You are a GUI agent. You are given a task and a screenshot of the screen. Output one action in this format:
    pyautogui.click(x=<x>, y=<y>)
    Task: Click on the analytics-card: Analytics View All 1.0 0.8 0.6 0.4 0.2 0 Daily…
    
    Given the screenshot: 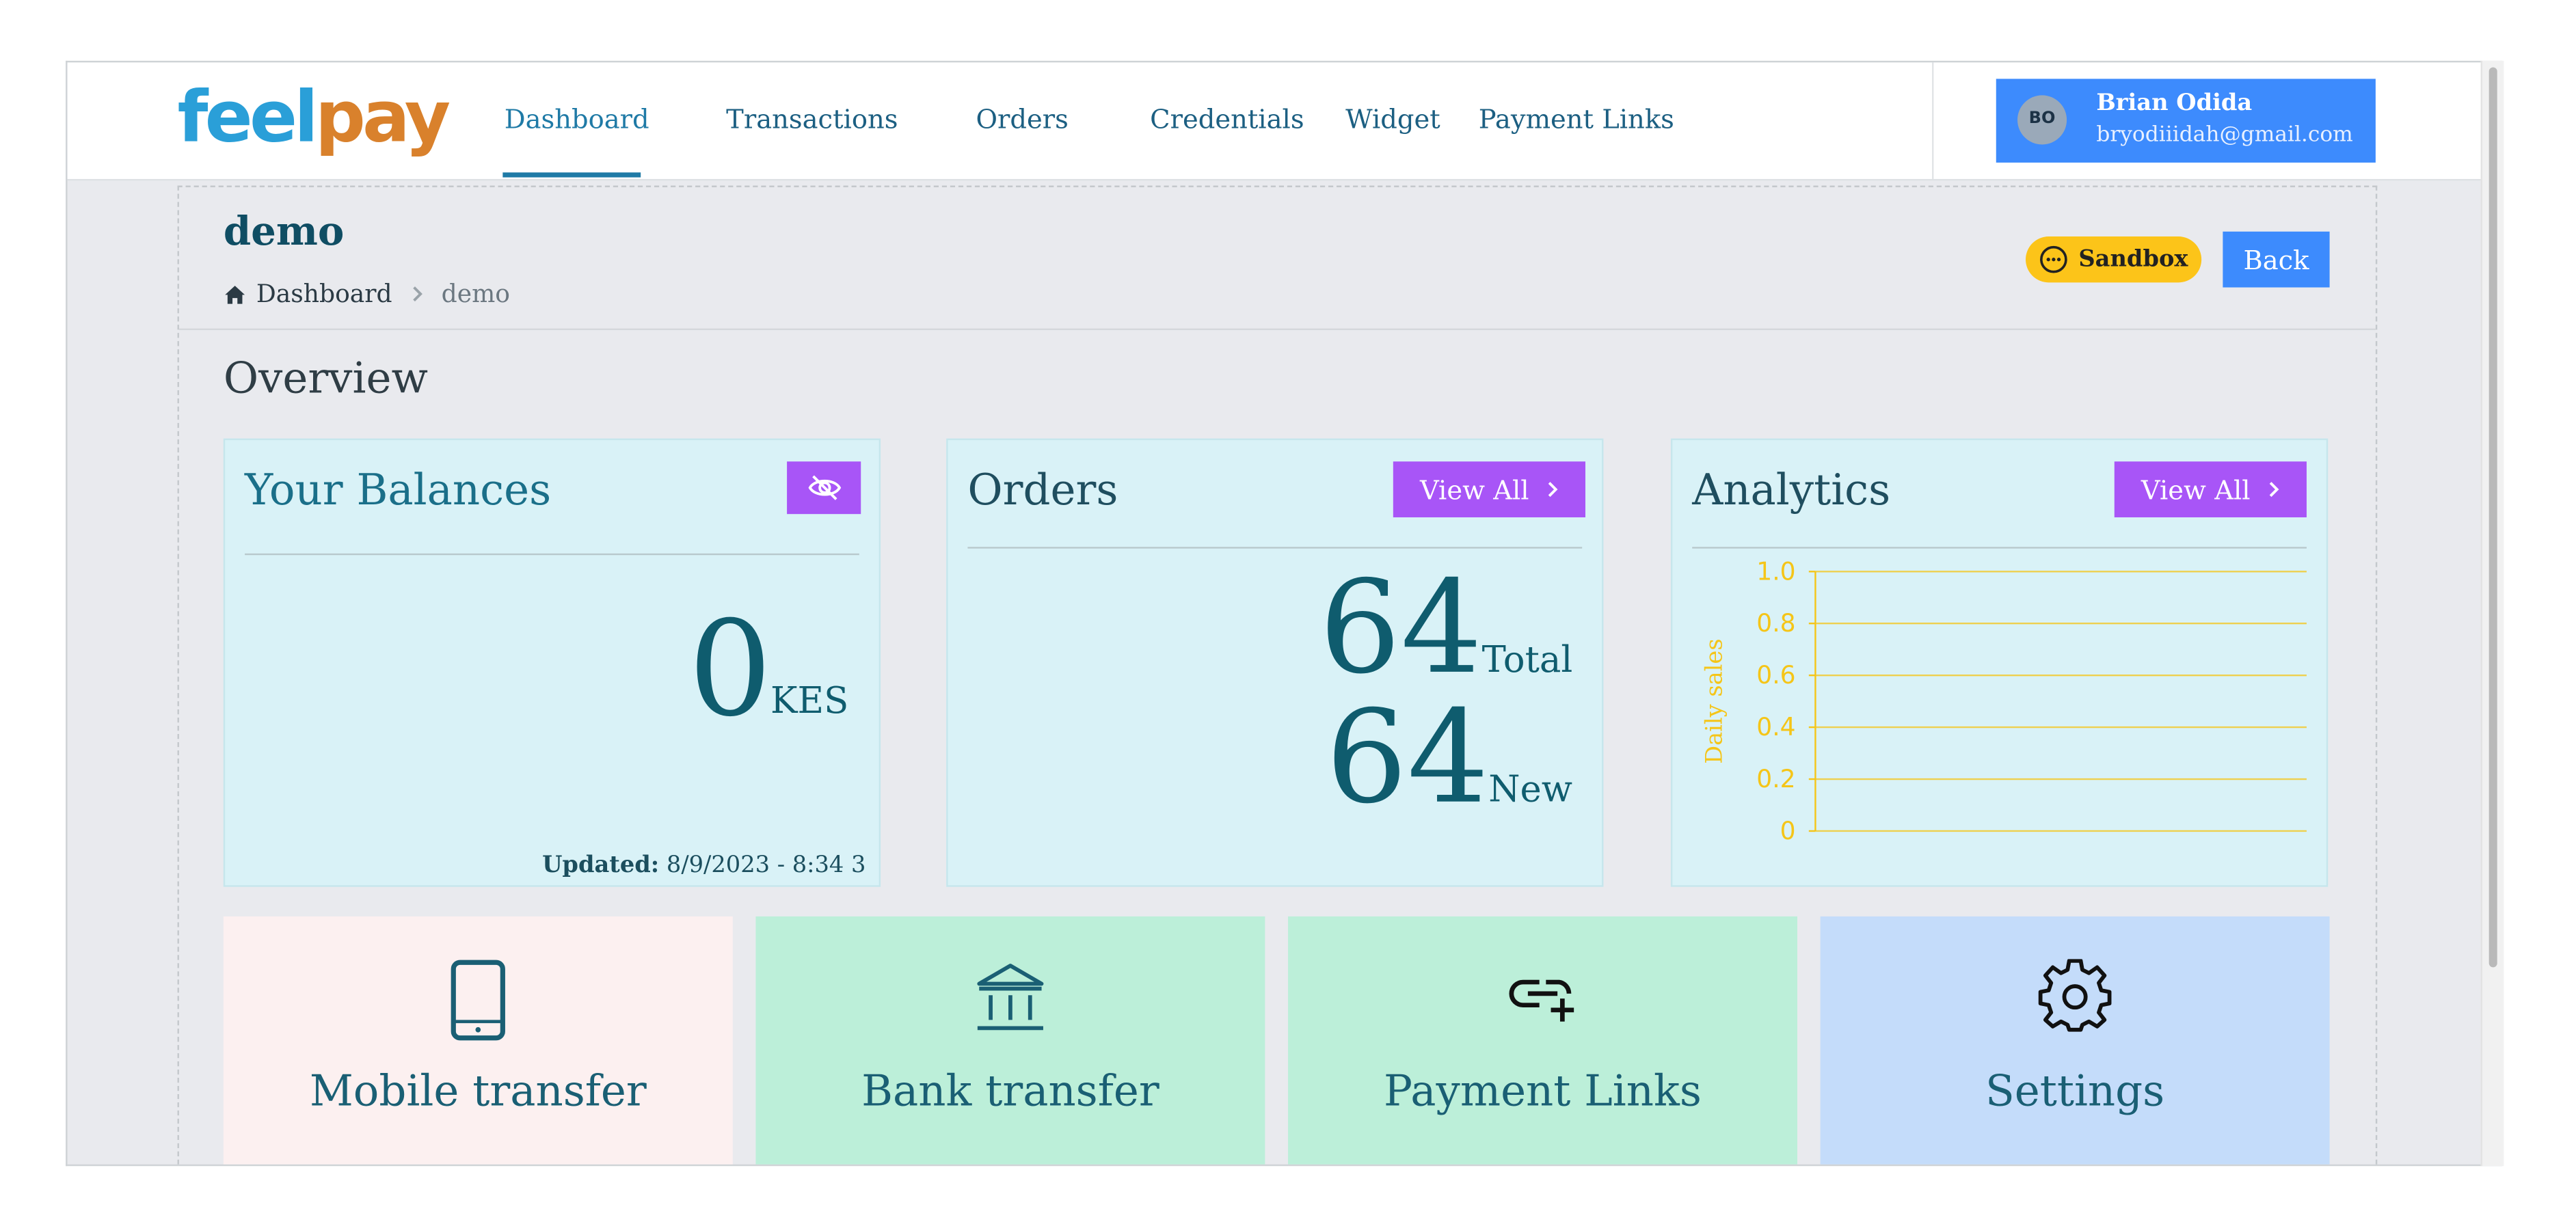 What is the action you would take?
    pyautogui.click(x=1999, y=662)
    